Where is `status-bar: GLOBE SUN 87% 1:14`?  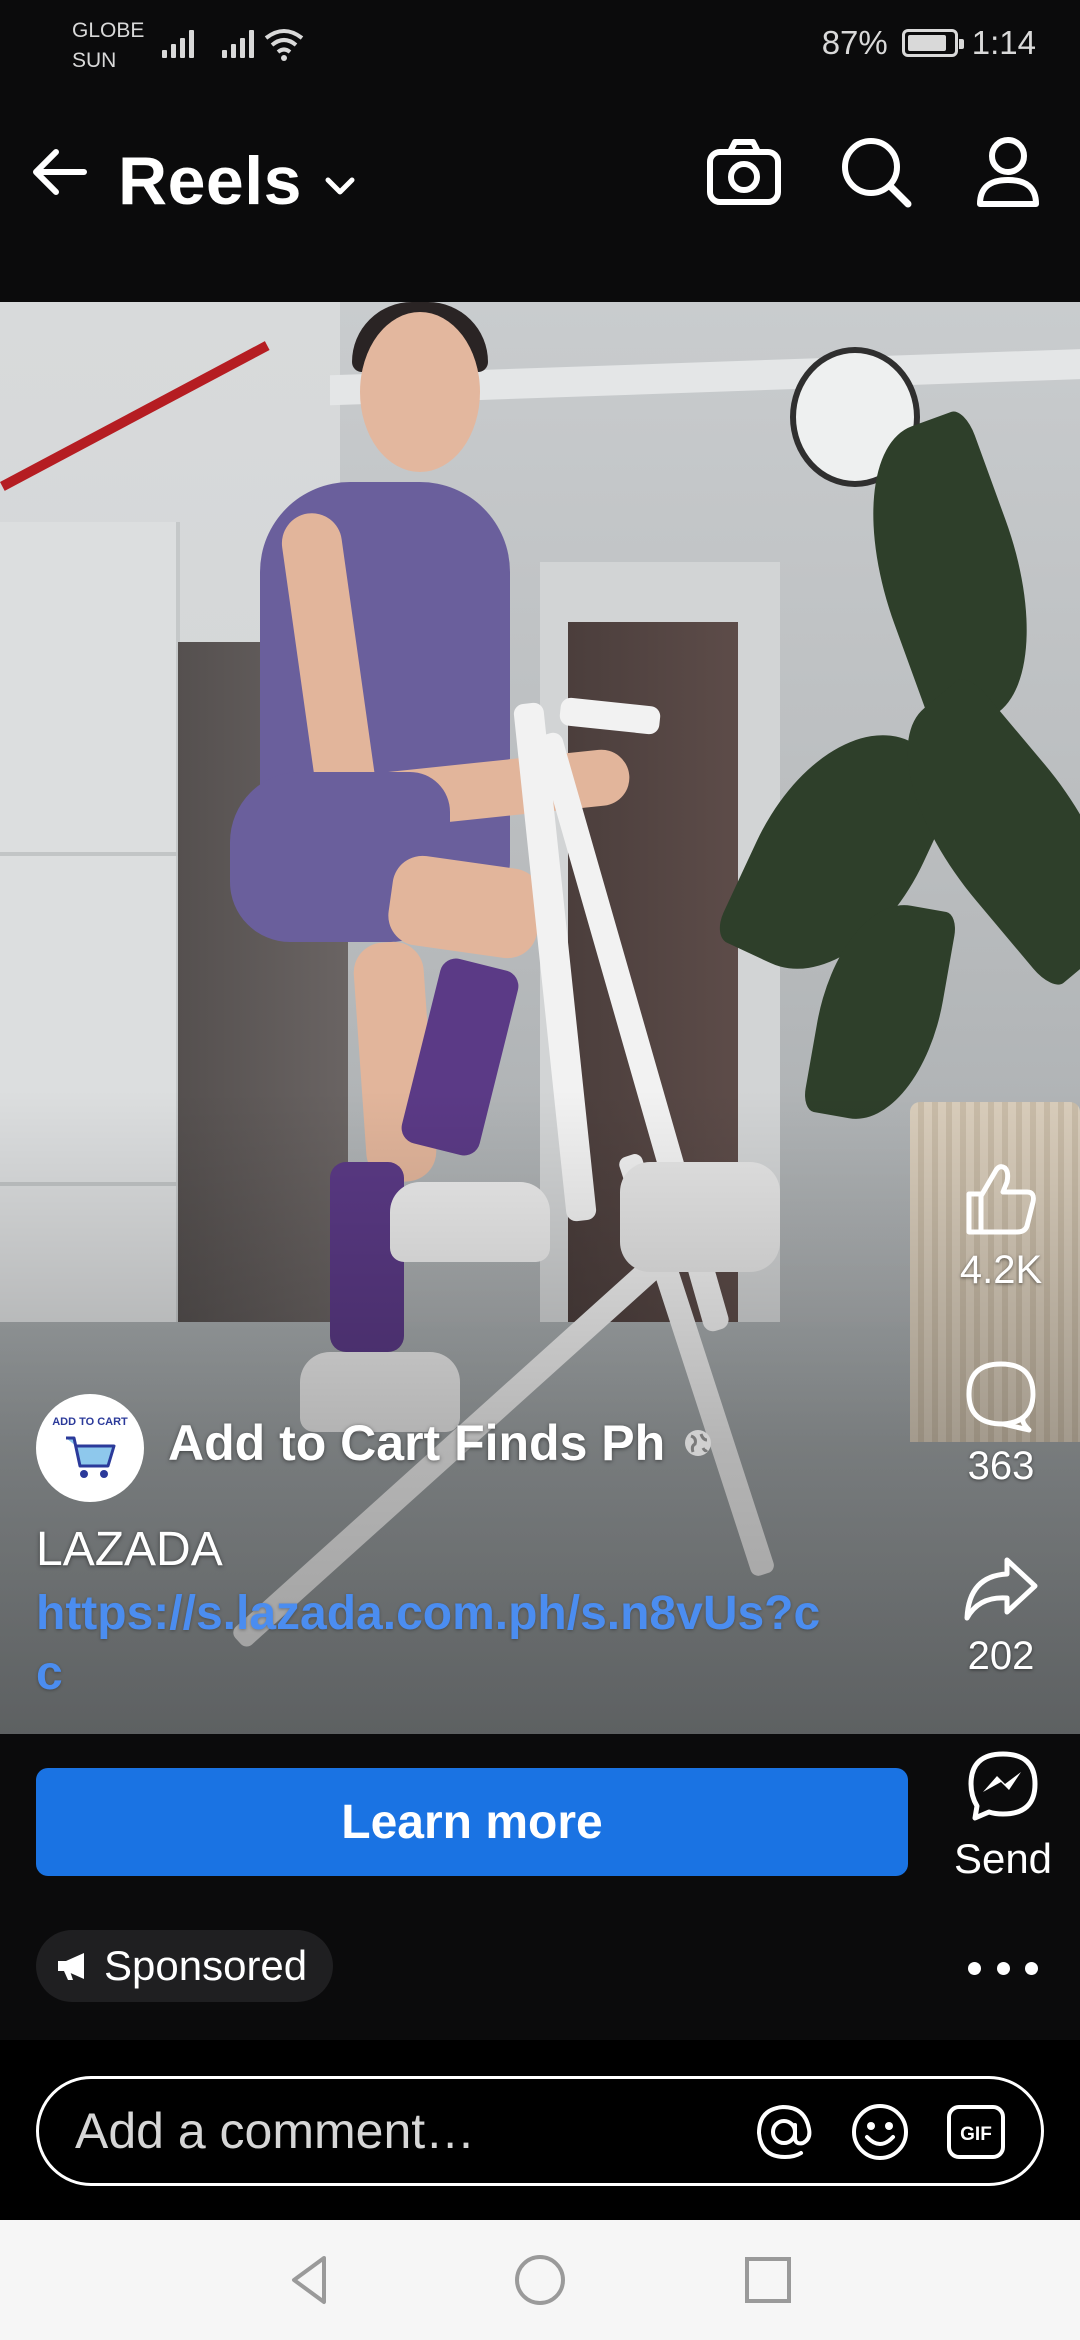
status-bar: GLOBE SUN 87% 1:14 is located at coordinates (540, 45).